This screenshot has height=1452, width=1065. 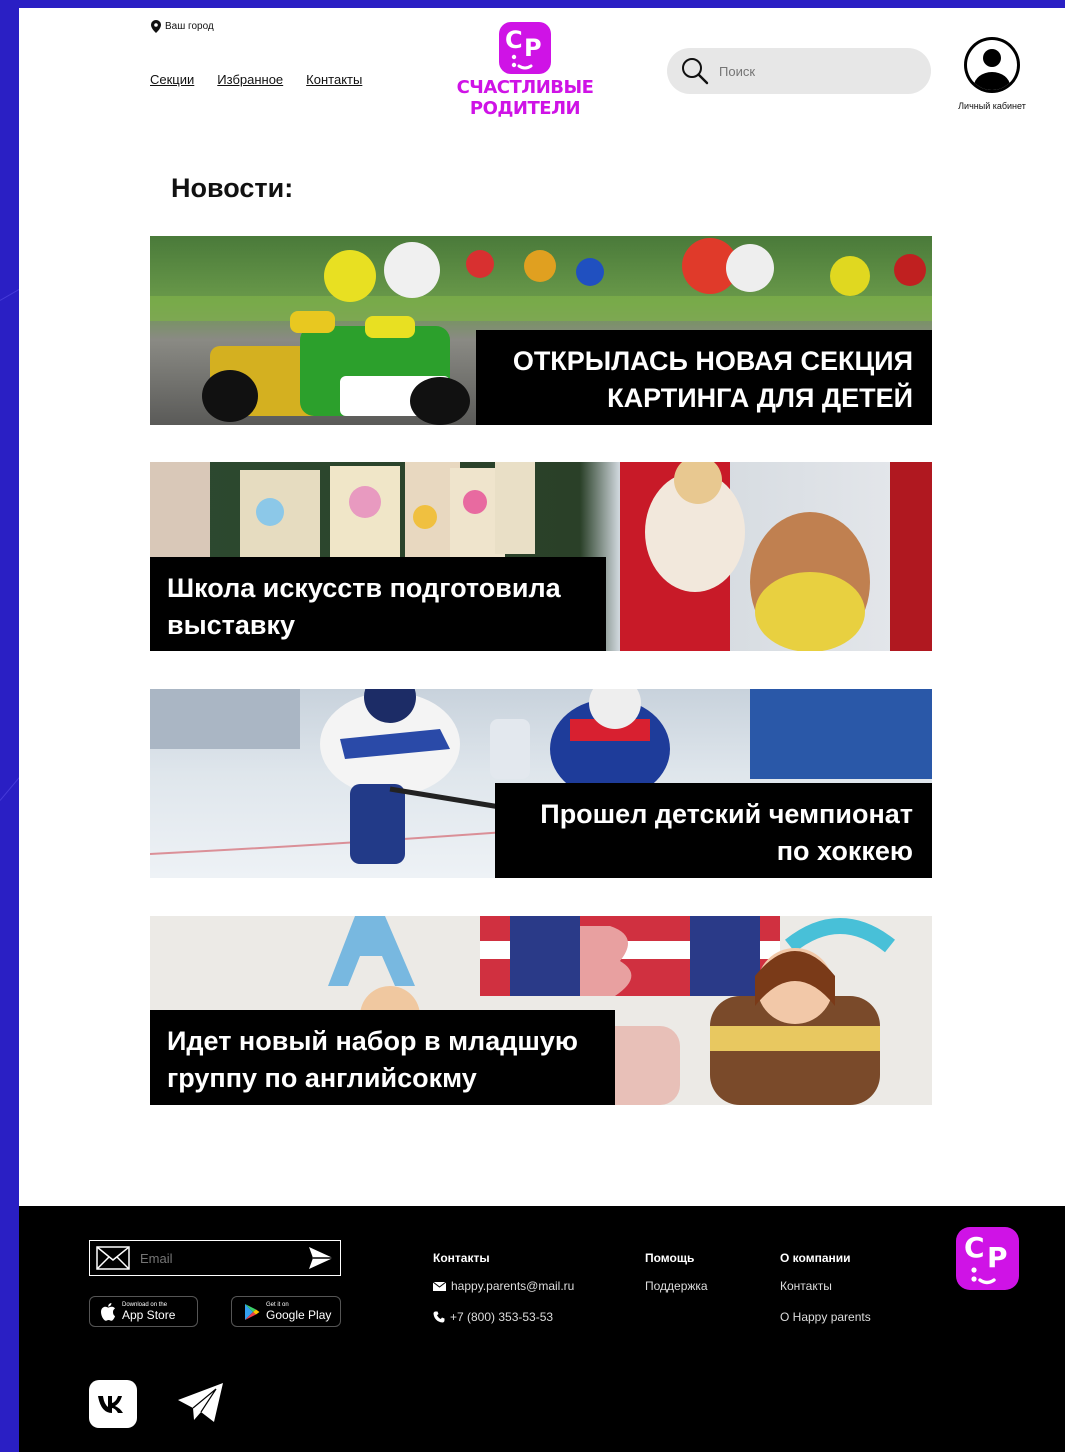 I want to click on google-play-icon, so click(x=252, y=1311).